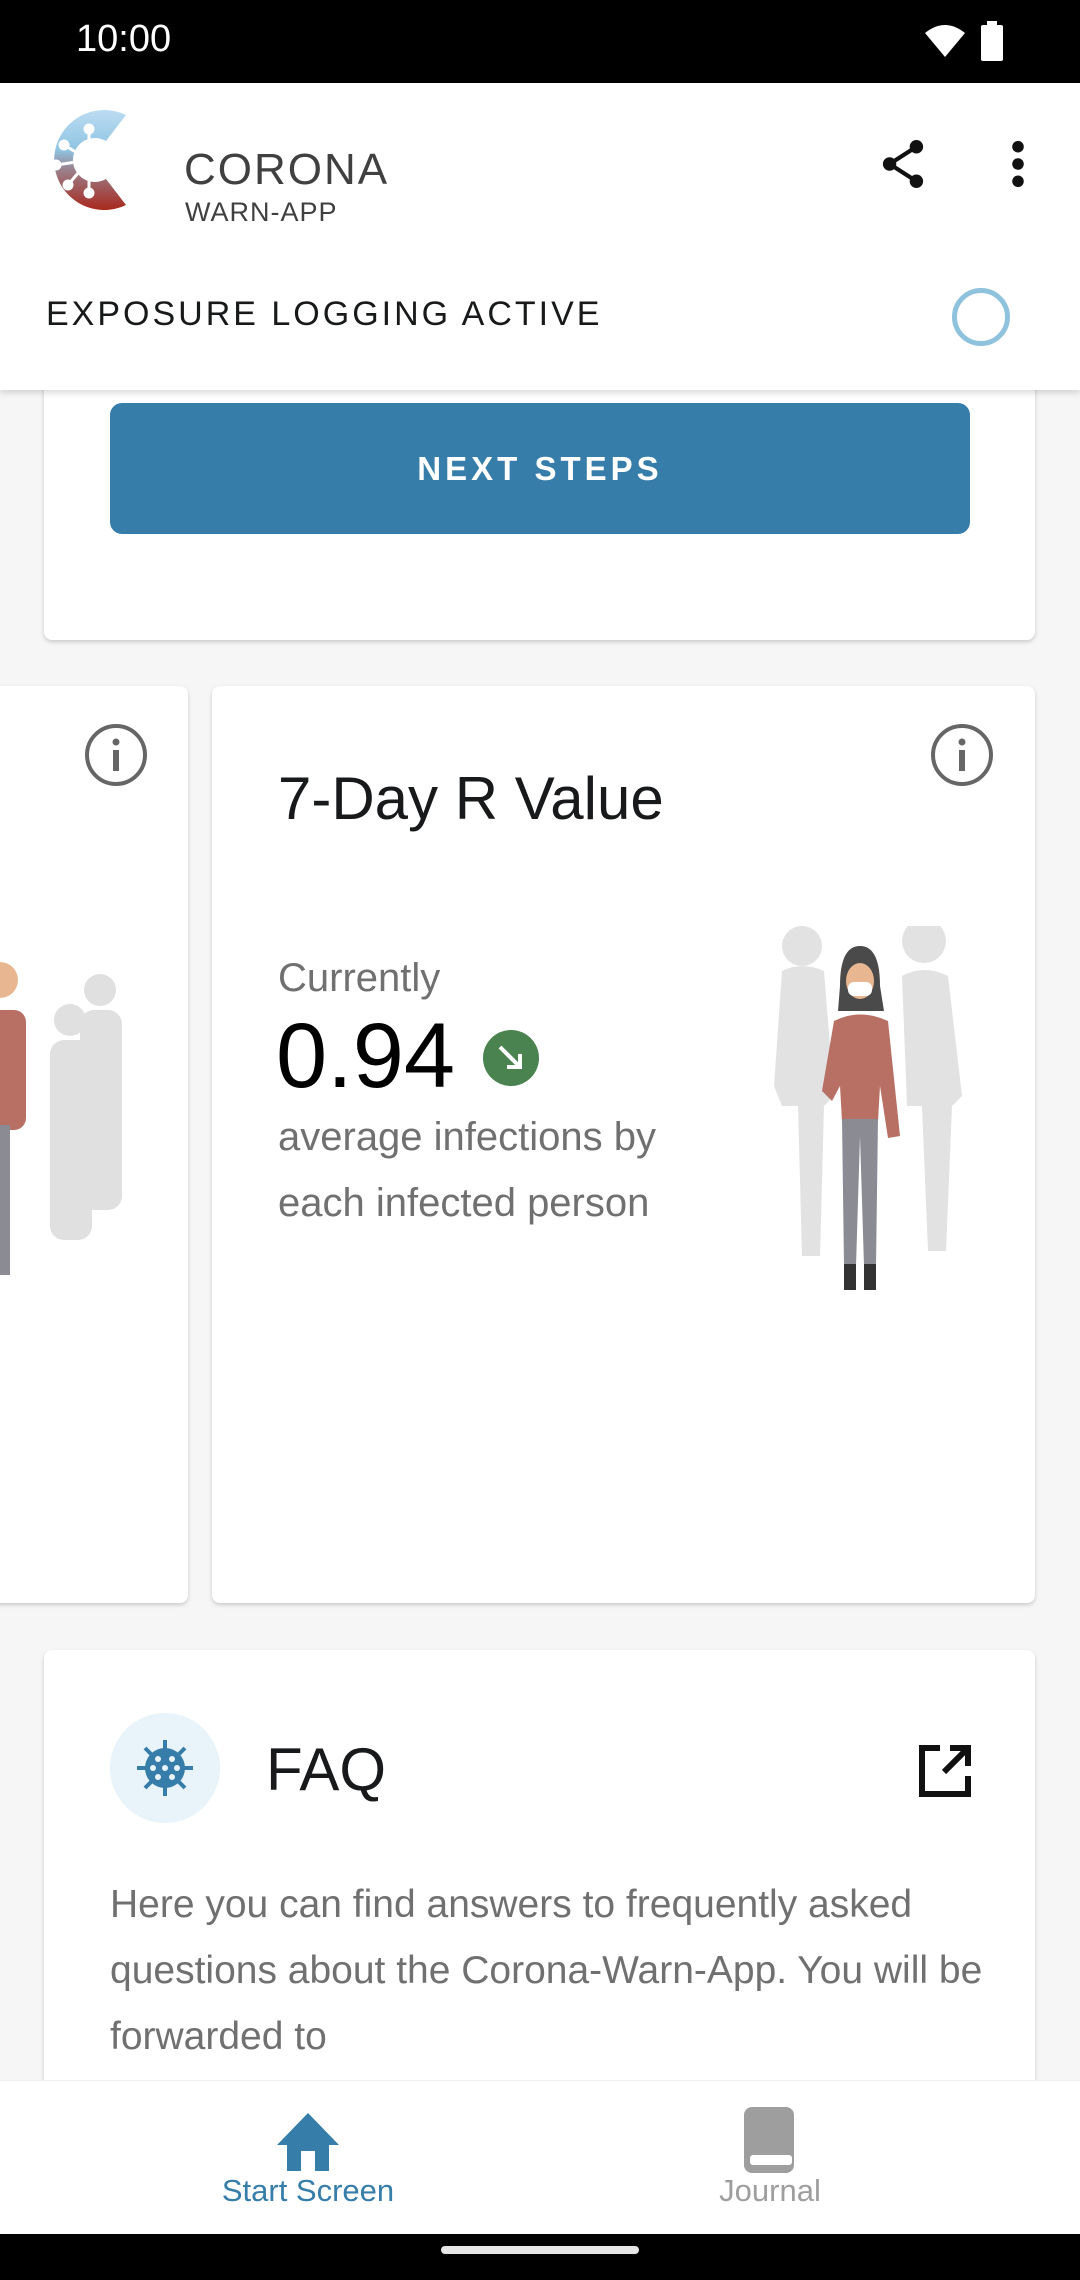 The image size is (1080, 2280). What do you see at coordinates (471, 798) in the screenshot?
I see `r-value-title: 7-Day R Value` at bounding box center [471, 798].